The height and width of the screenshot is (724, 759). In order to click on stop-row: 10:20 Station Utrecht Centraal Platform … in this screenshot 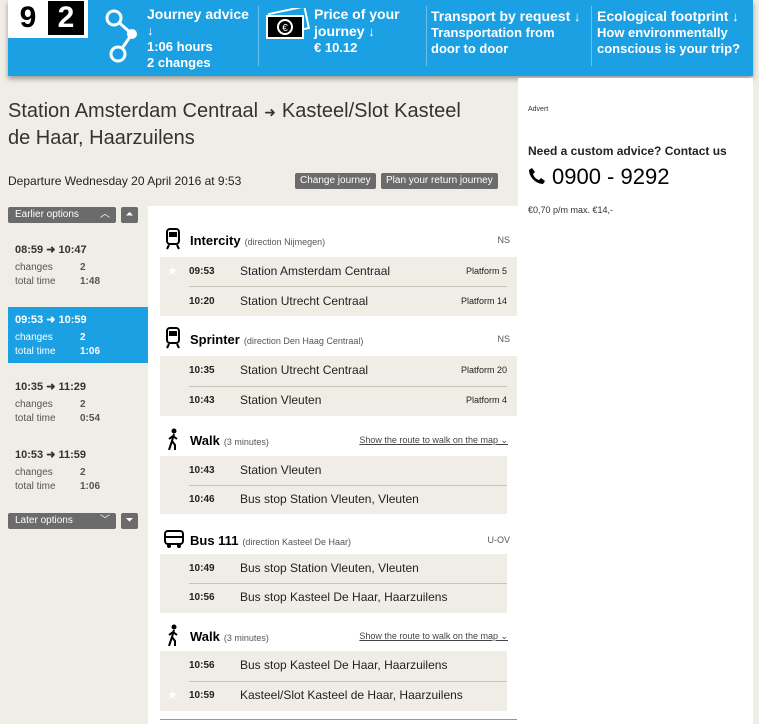, I will do `click(338, 302)`.